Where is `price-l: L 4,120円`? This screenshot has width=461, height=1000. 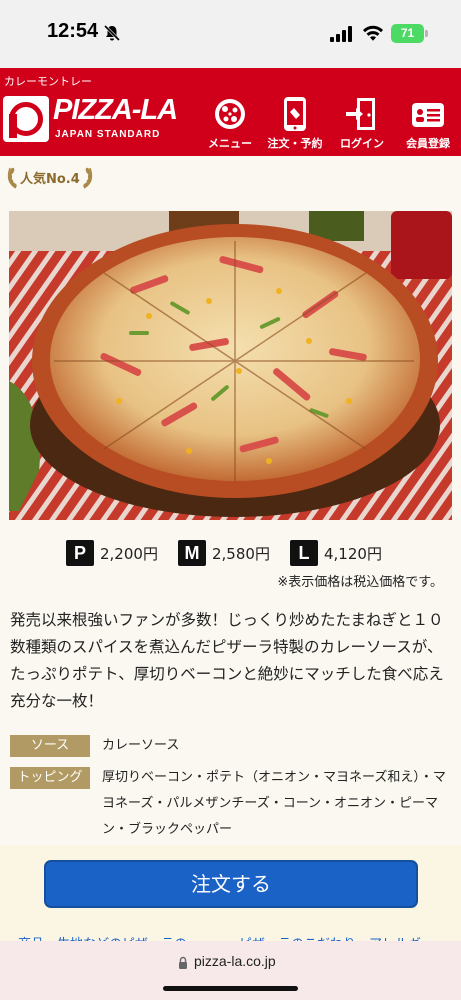
price-l: L 4,120円 is located at coordinates (336, 553).